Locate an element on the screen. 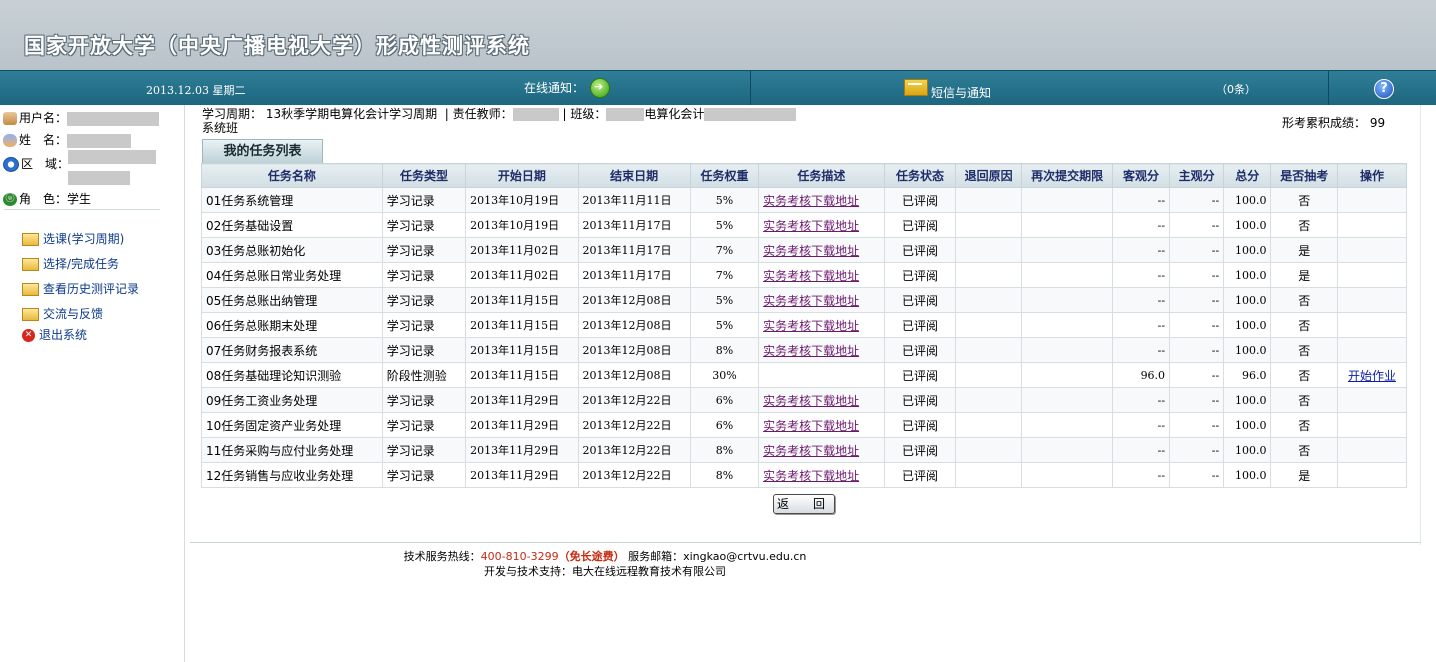 The image size is (1436, 662). role-row: ⓤ 角 色：学生 is located at coordinates (47, 198).